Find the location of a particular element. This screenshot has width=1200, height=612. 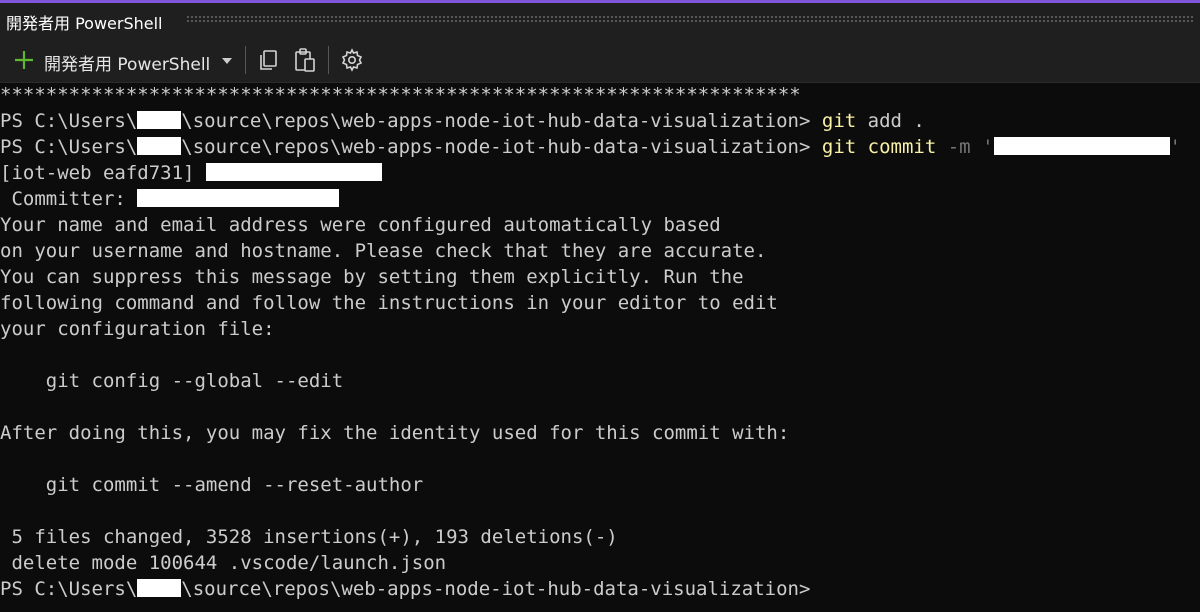

window-title: 開発者用 PowerShell is located at coordinates (84, 23).